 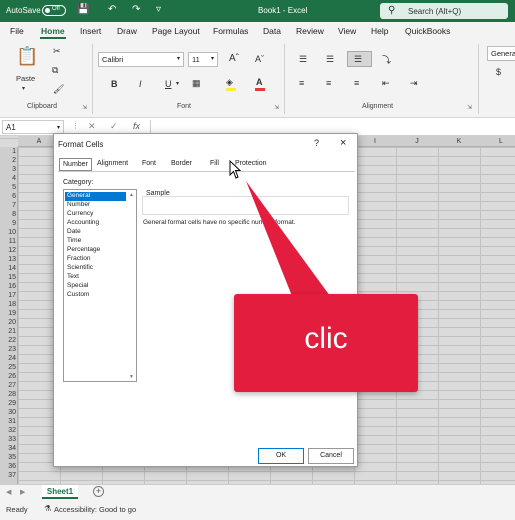 I want to click on sheet-tab-sheet1: Sheet1, so click(x=60, y=492).